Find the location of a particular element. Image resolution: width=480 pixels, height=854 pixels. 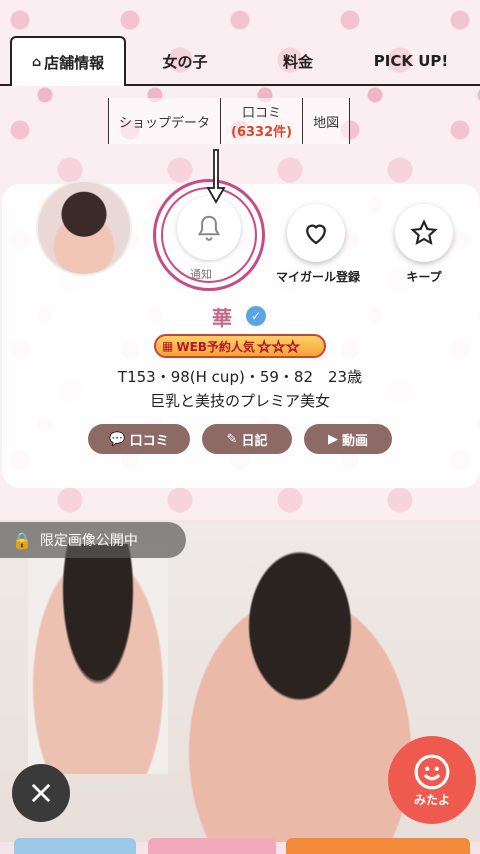

subnav-shop-data: ショップデータ is located at coordinates (164, 121).